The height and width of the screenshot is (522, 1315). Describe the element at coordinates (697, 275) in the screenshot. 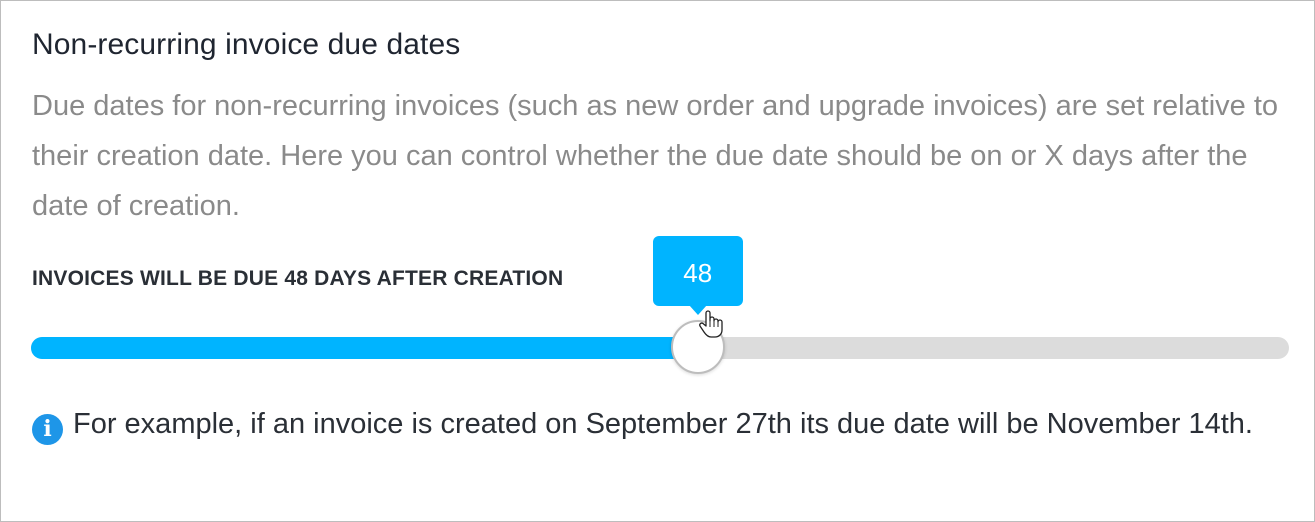

I see `slider-value-tooltip: 48` at that location.